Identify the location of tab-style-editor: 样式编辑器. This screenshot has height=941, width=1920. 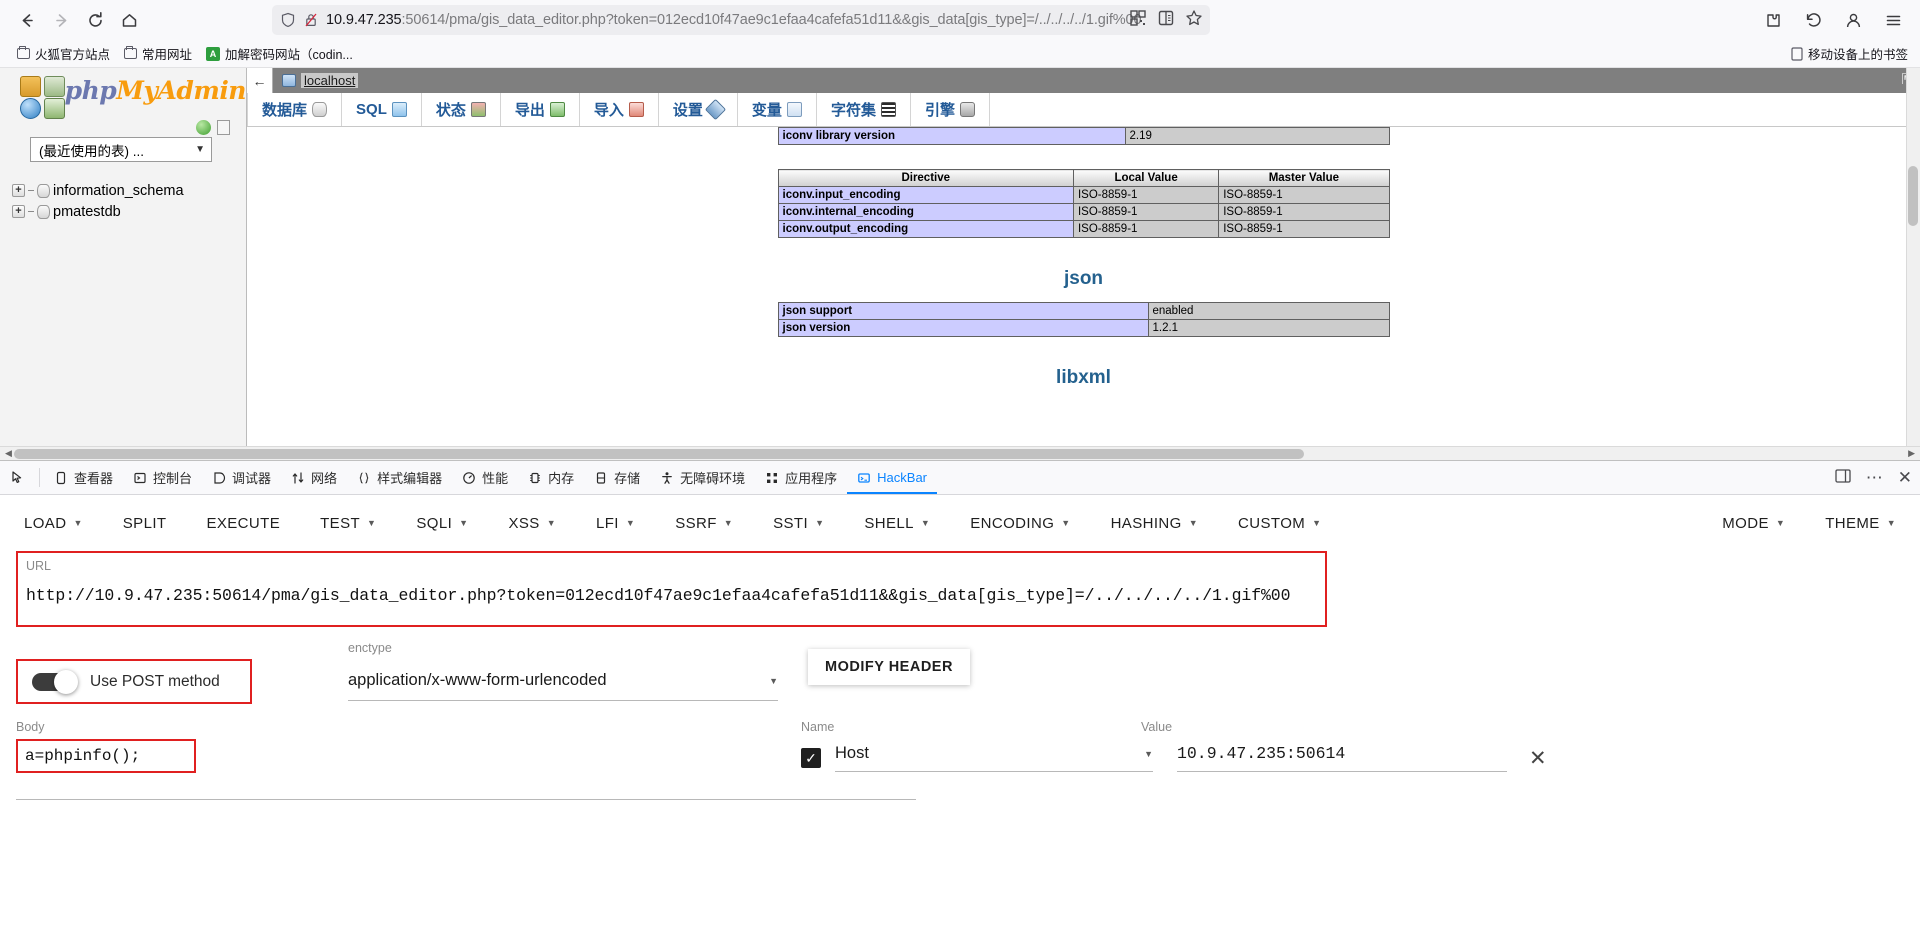
(399, 477).